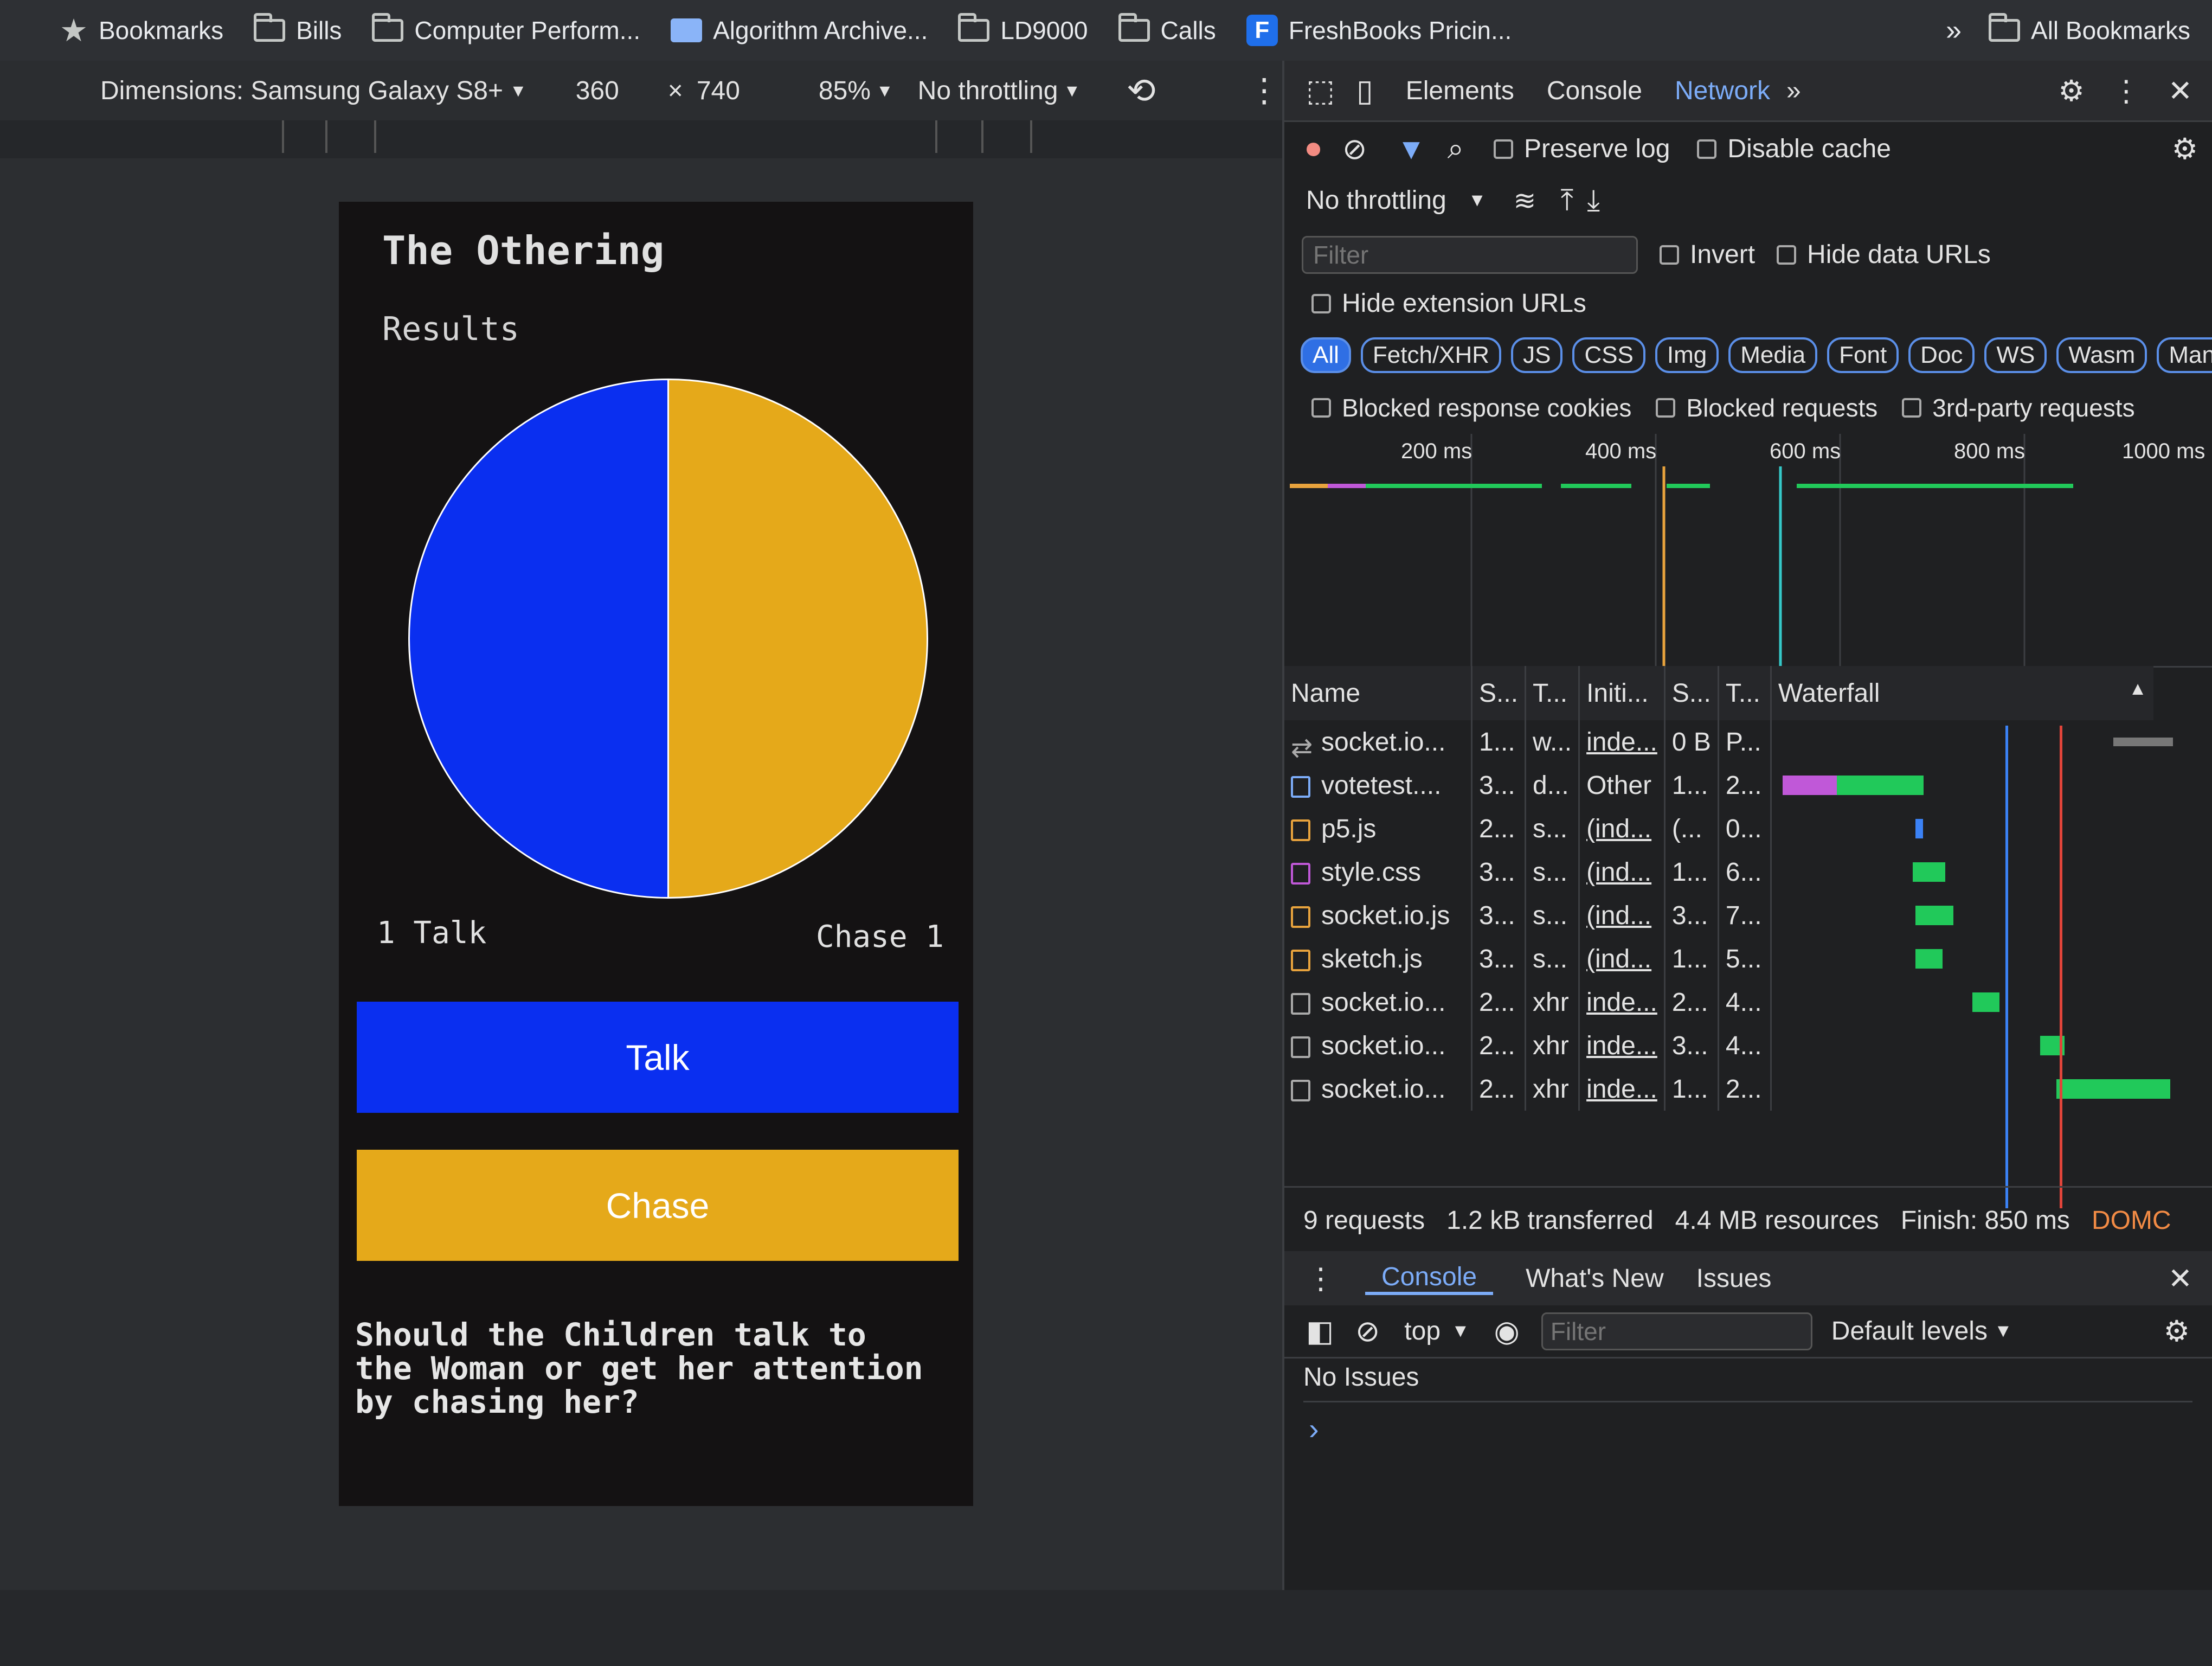  I want to click on bookmarks-overflow-button: », so click(1954, 31).